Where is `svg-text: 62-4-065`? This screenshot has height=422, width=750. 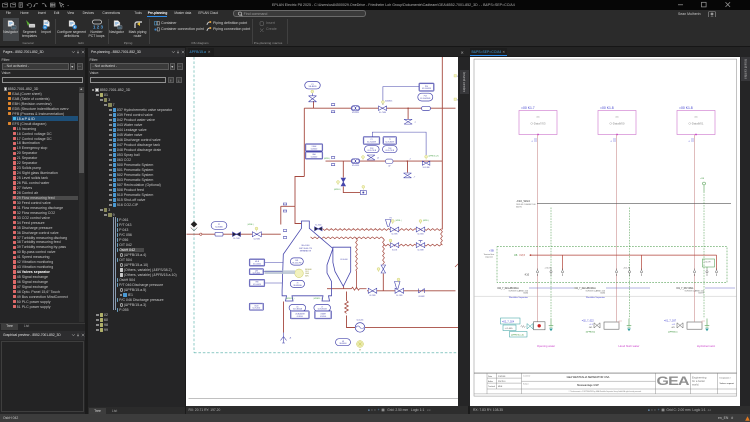 svg-text: 62-4-065 is located at coordinates (359, 320).